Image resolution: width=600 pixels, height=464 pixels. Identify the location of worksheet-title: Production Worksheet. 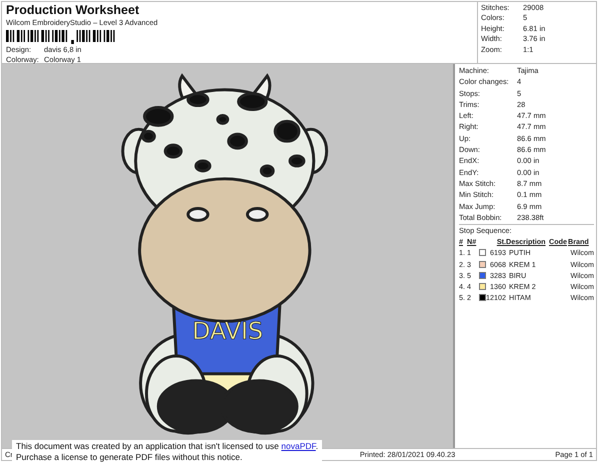
(73, 10).